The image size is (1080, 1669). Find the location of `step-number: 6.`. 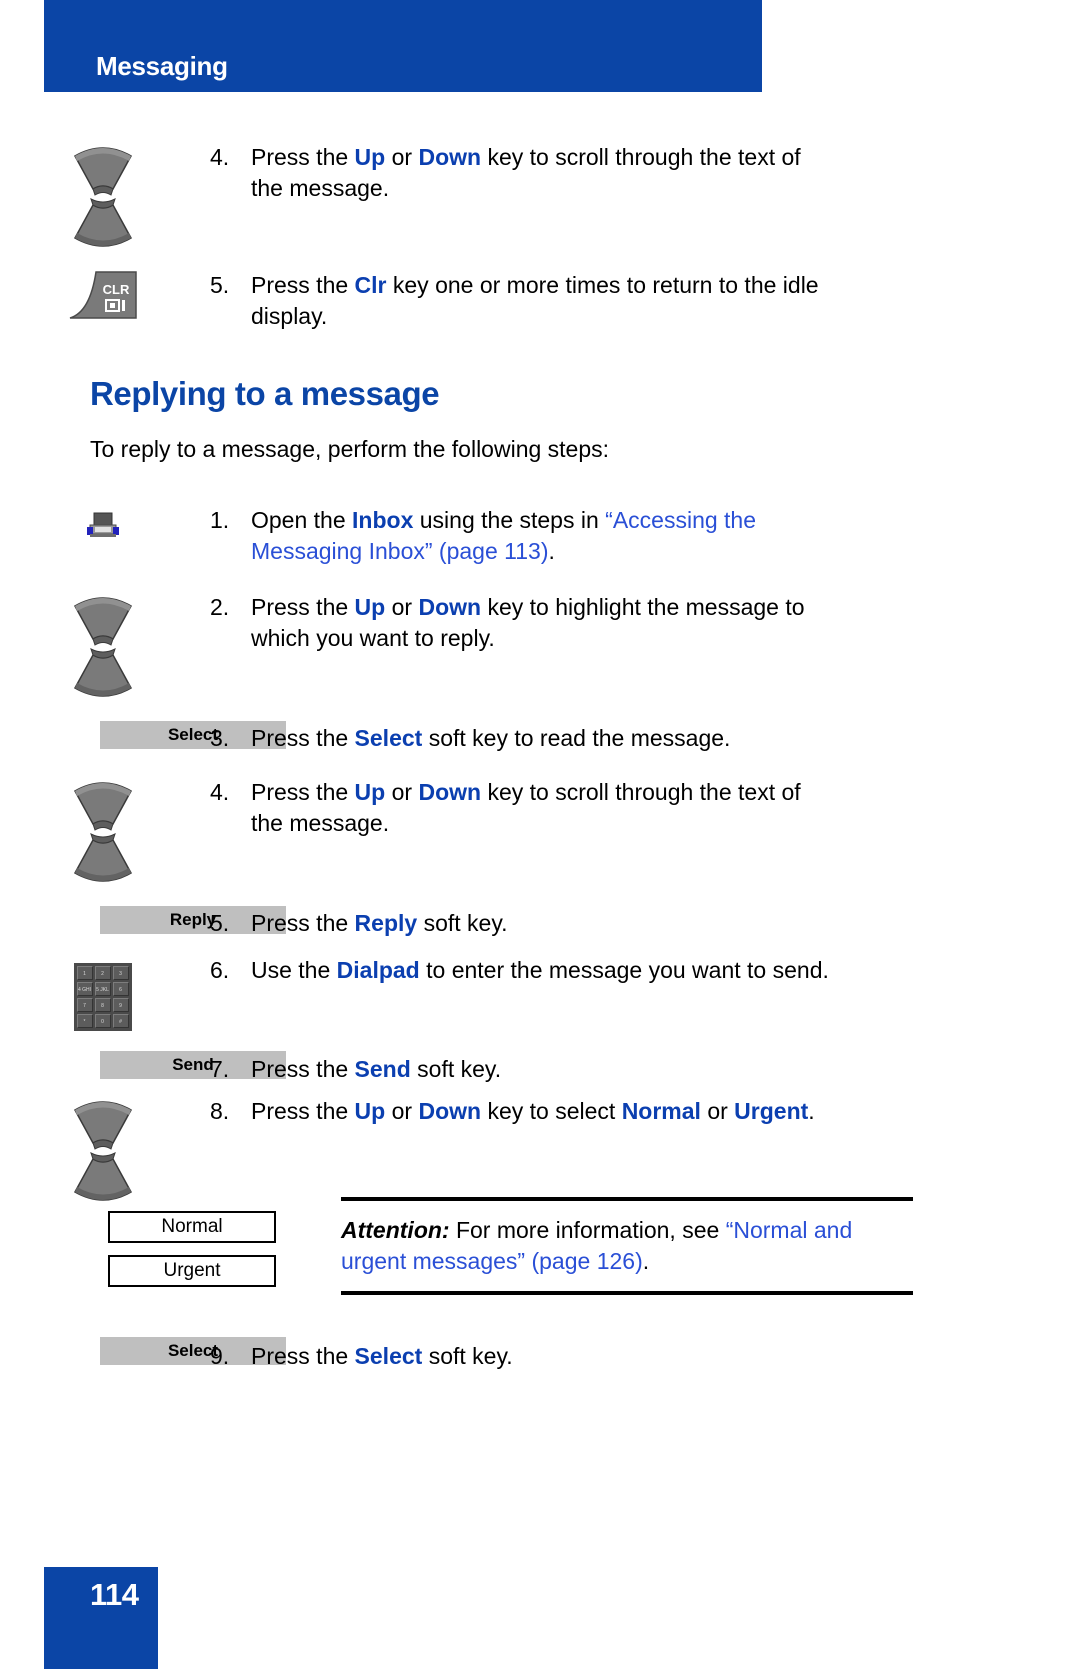

step-number: 6. is located at coordinates (220, 970).